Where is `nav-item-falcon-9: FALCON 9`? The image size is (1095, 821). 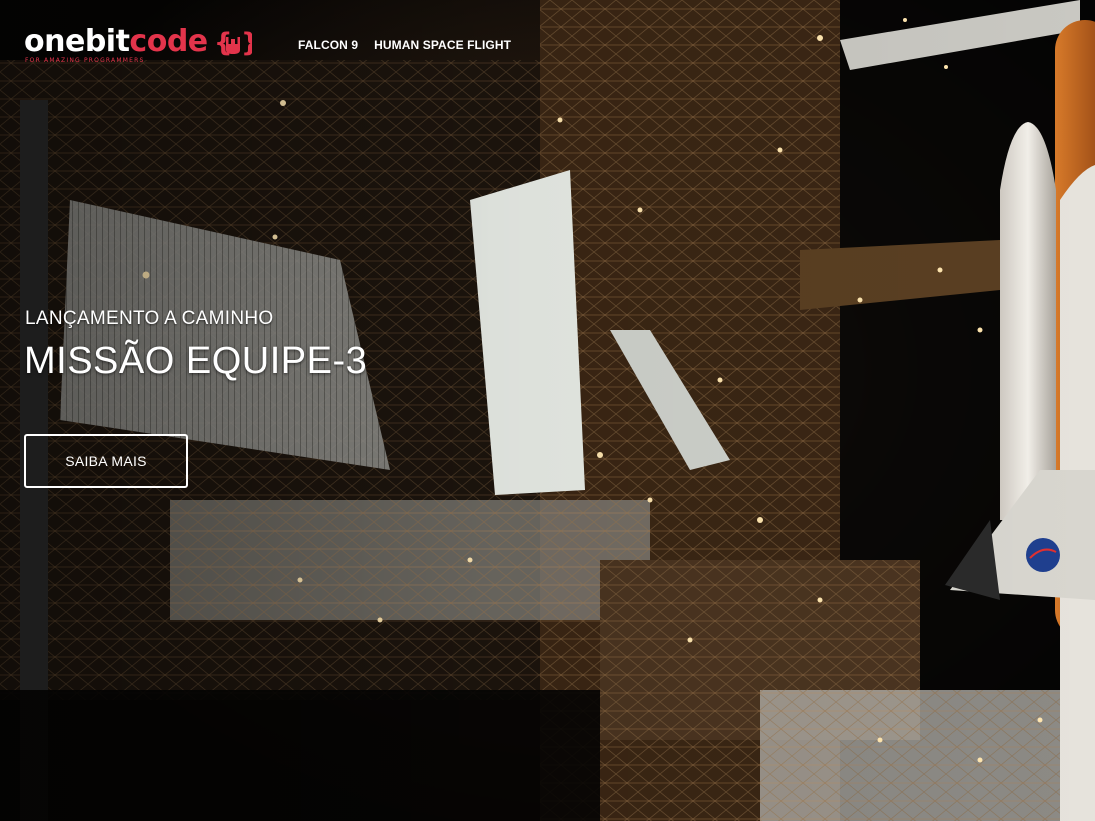
nav-item-falcon-9: FALCON 9 is located at coordinates (328, 45).